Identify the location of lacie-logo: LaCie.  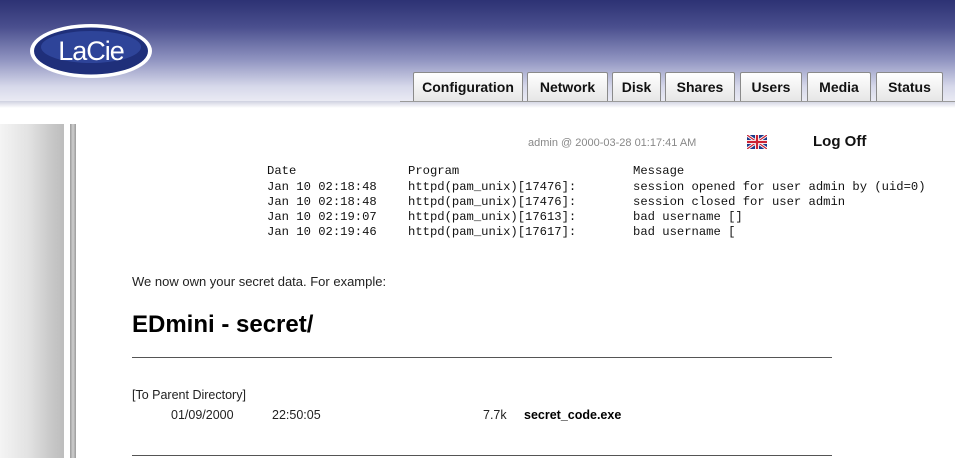
(91, 51).